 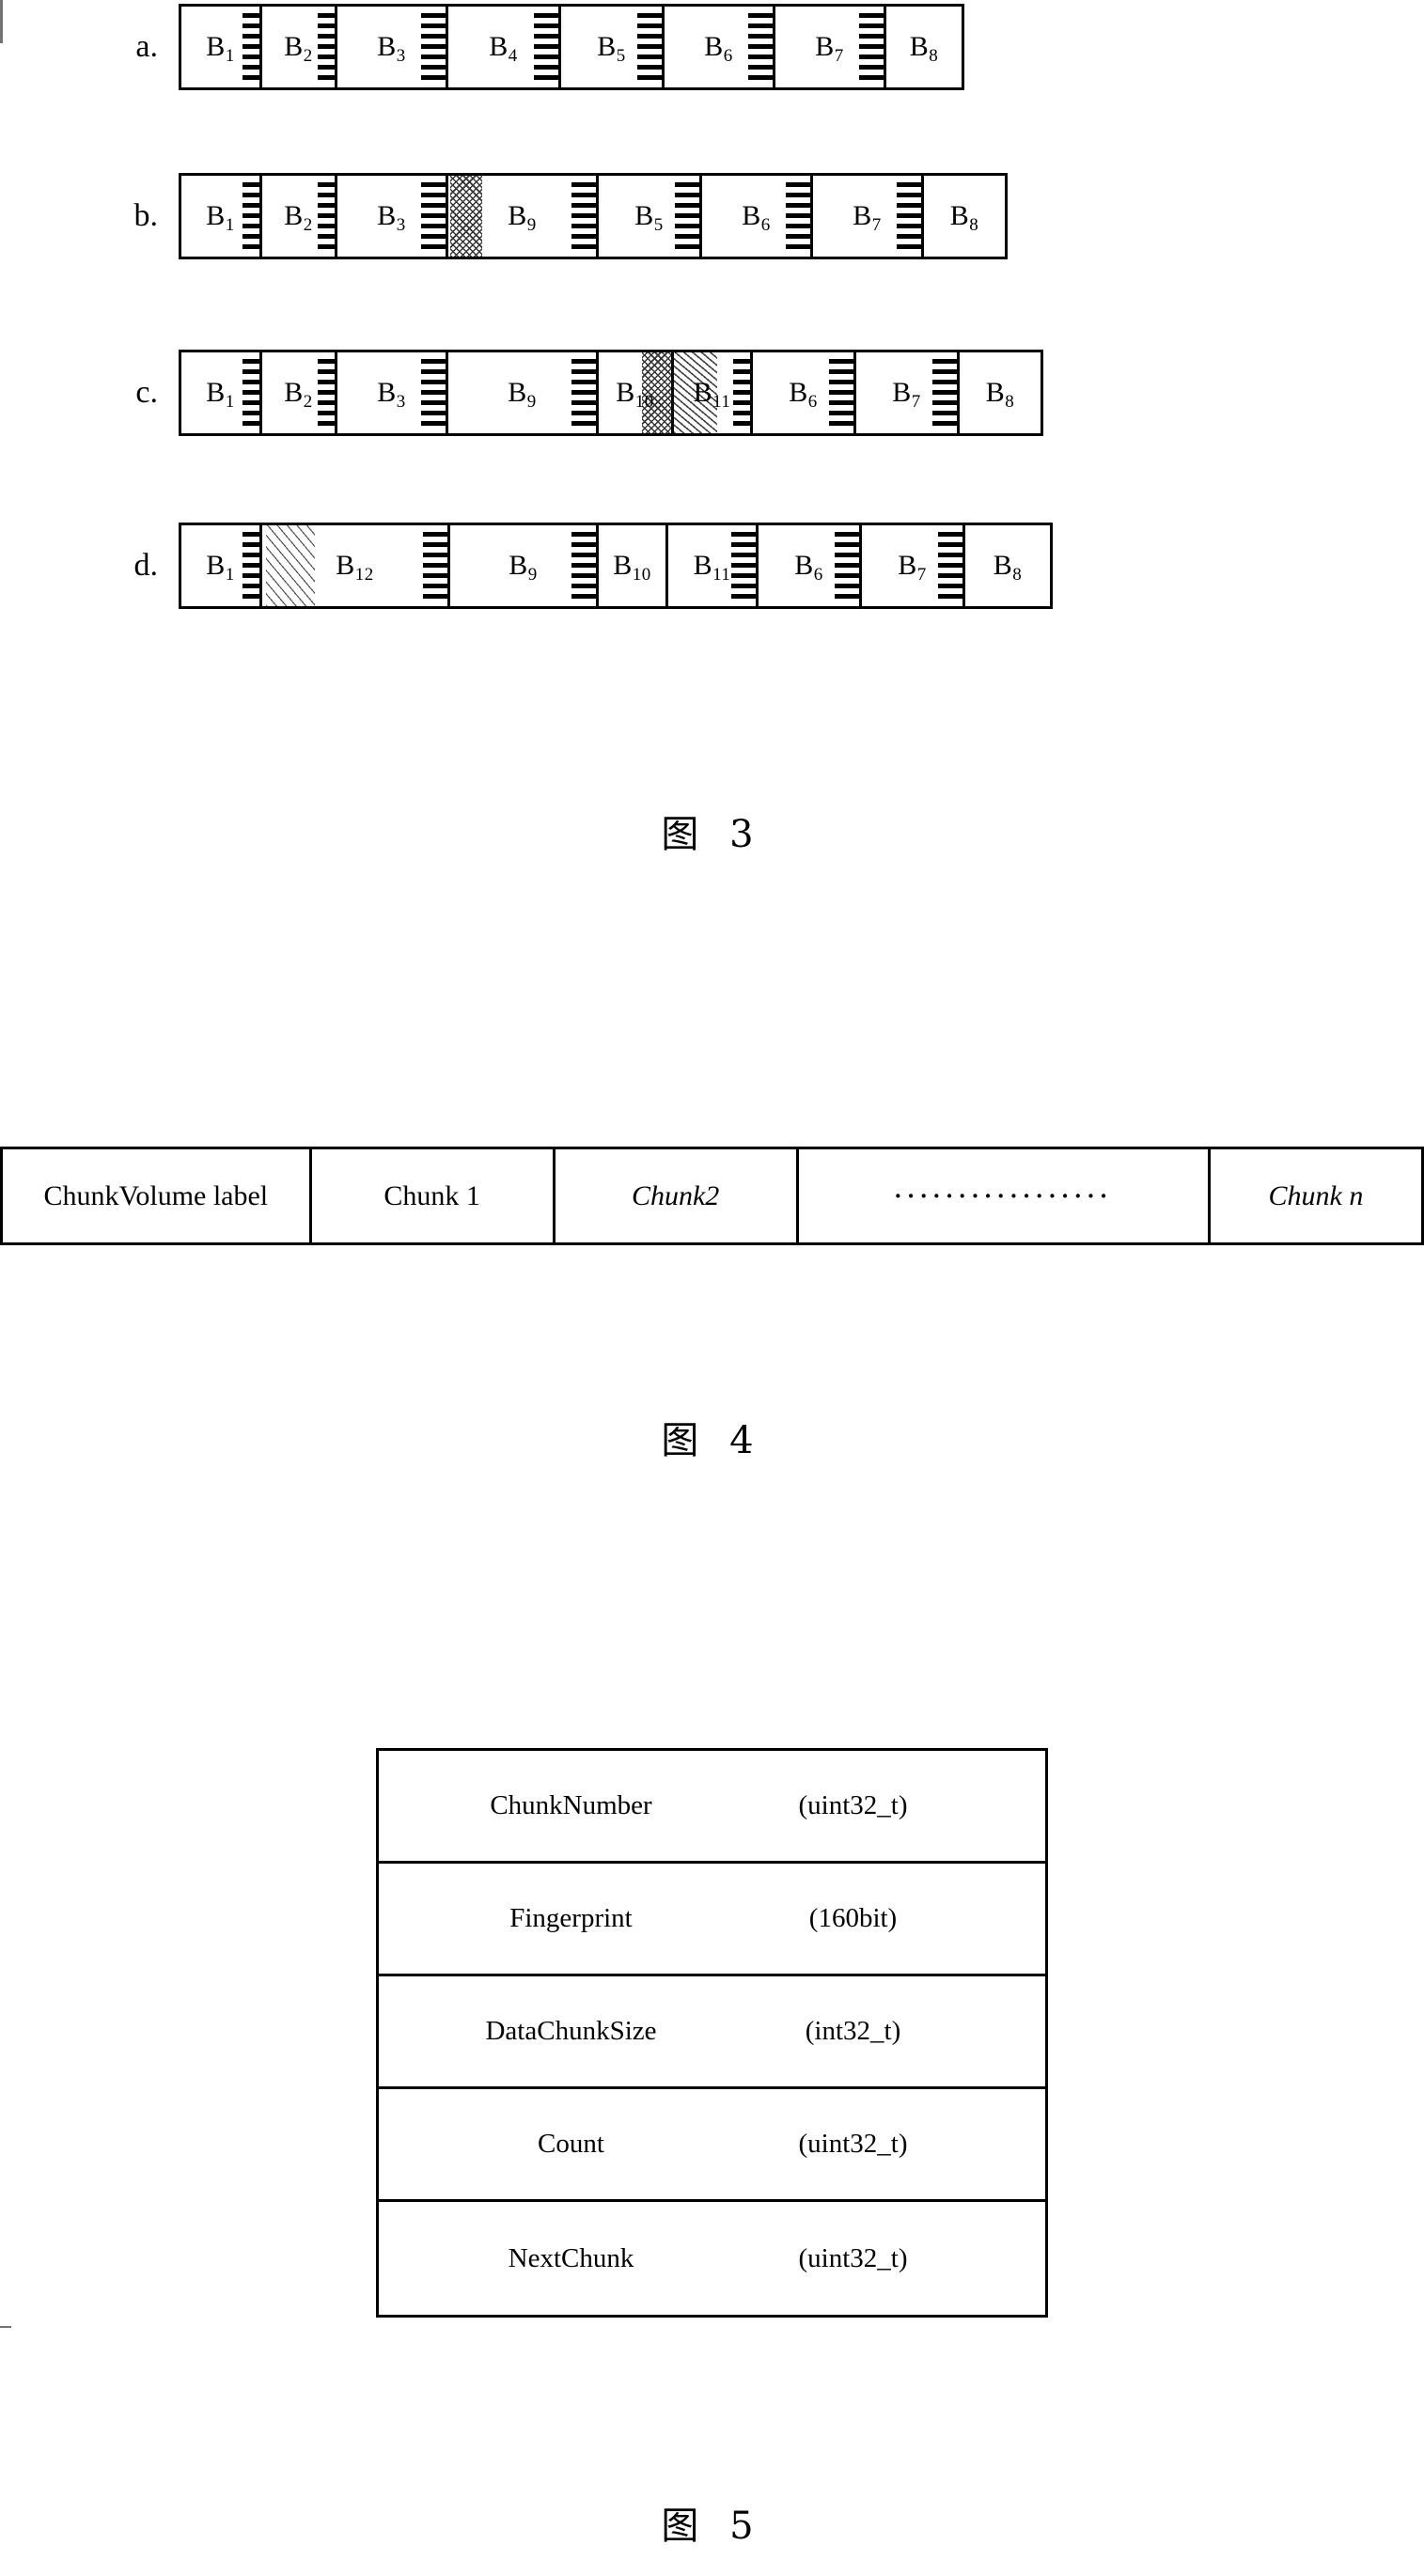 I want to click on chunk-cell: Chunk n, so click(x=1316, y=1195).